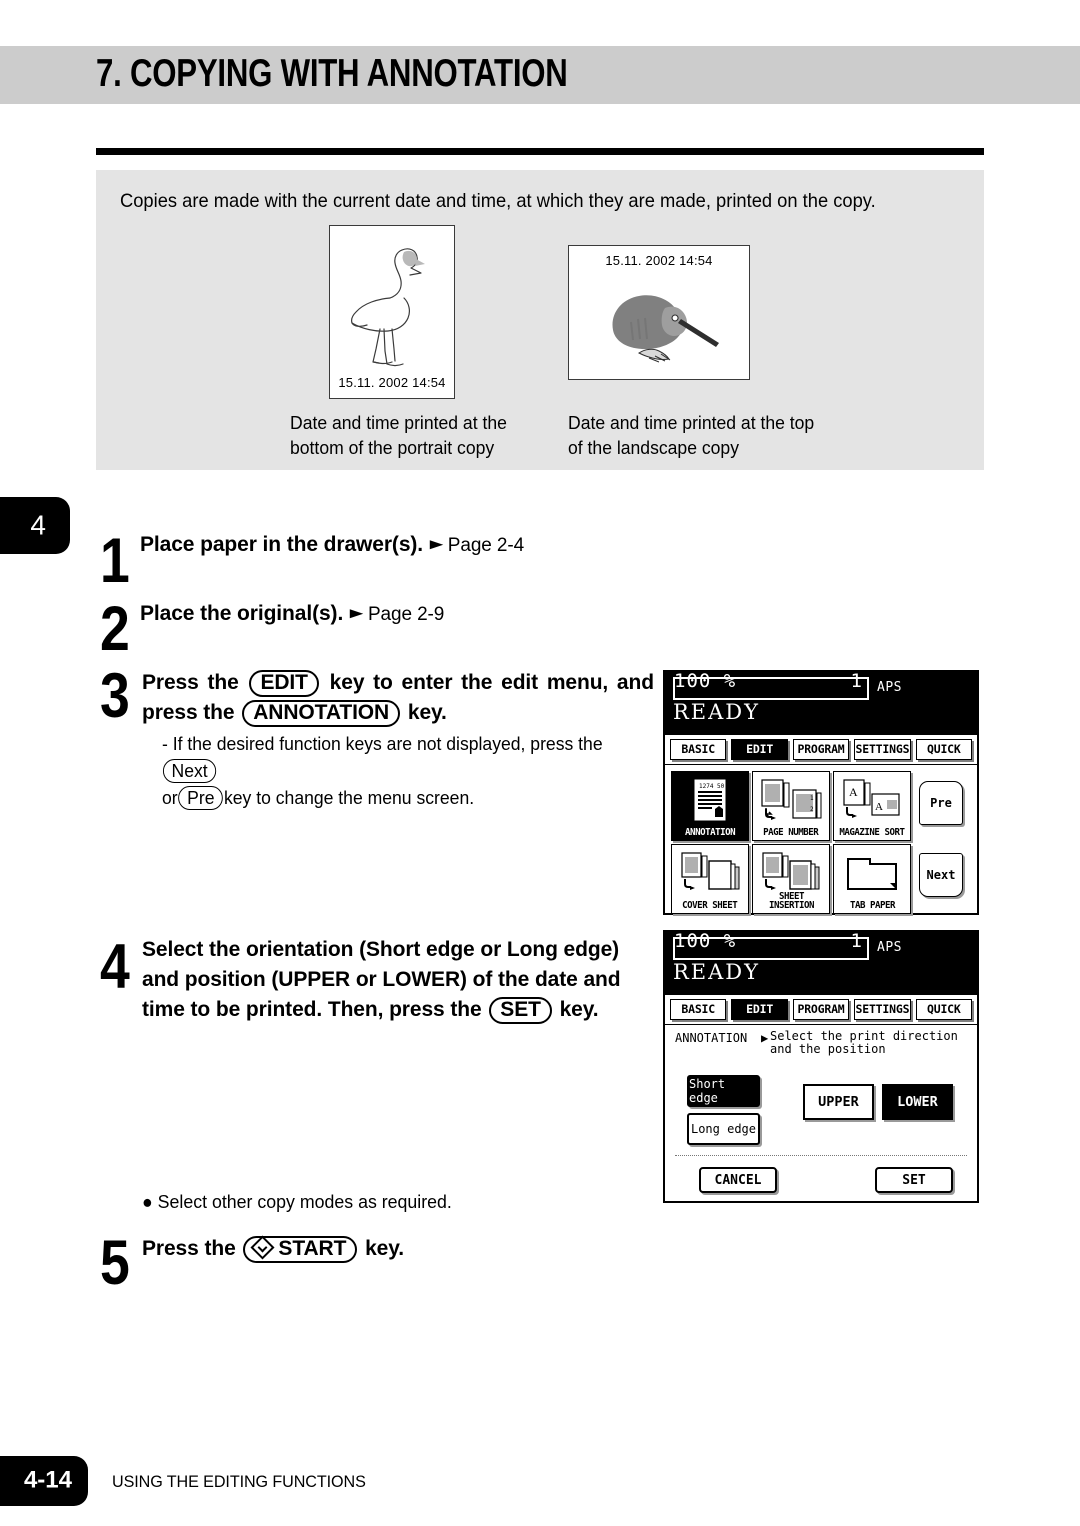 The height and width of the screenshot is (1526, 1080). Describe the element at coordinates (189, 1248) in the screenshot. I see `step-5-text-part1: Press the` at that location.